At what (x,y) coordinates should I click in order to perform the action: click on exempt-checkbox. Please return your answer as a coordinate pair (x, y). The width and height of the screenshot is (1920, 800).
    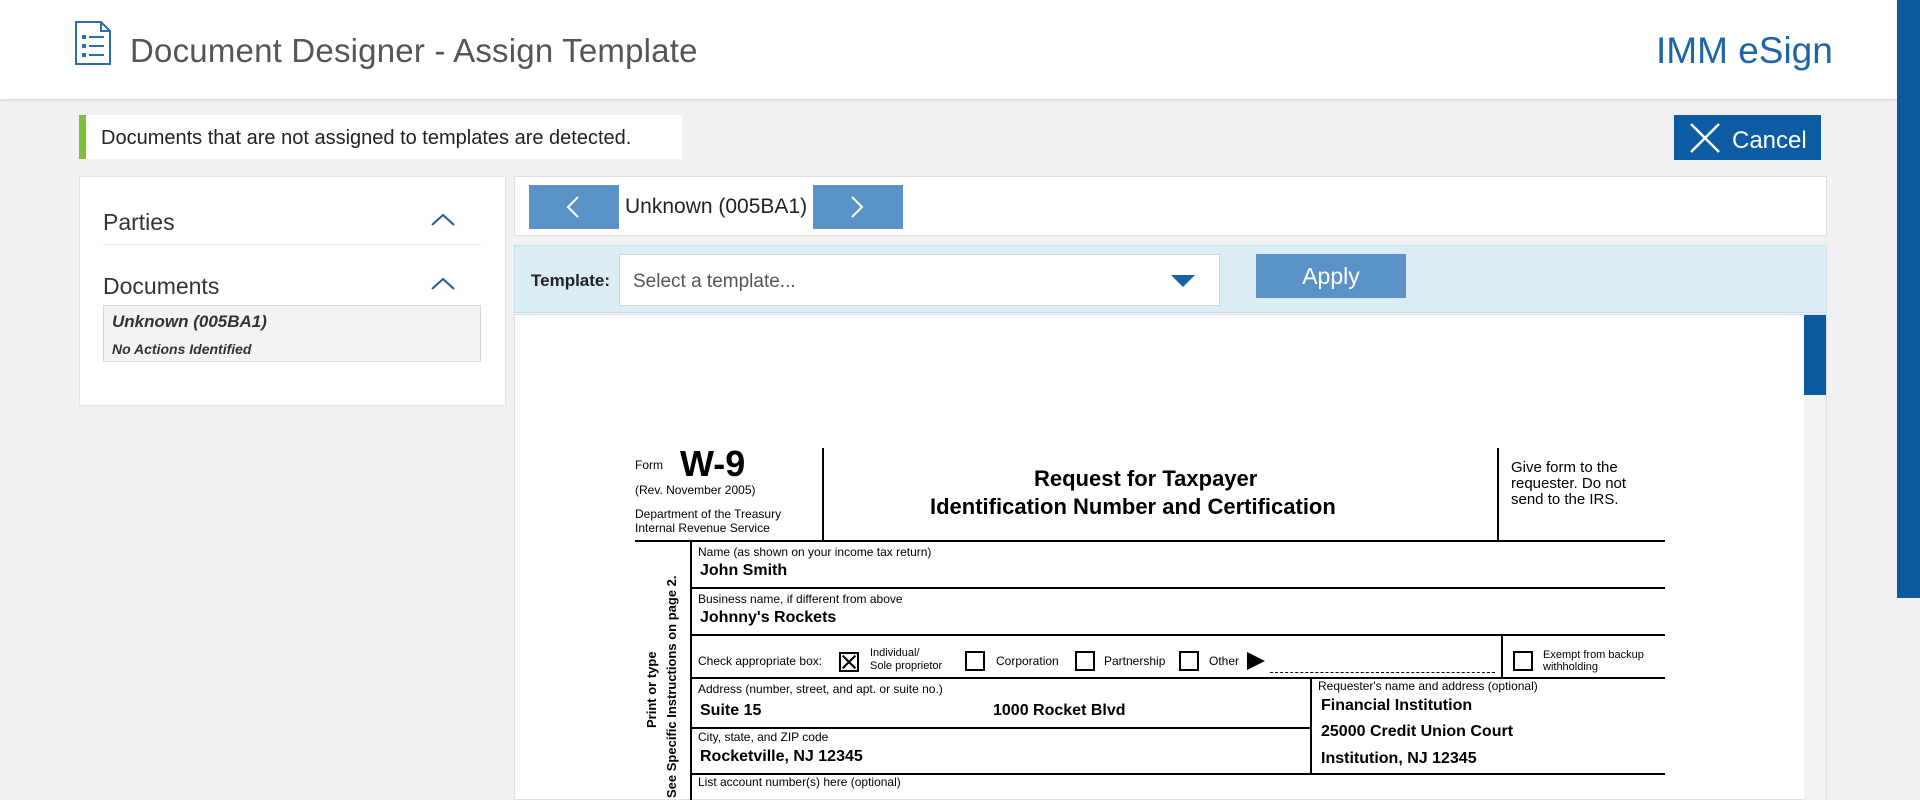
    Looking at the image, I should click on (1523, 661).